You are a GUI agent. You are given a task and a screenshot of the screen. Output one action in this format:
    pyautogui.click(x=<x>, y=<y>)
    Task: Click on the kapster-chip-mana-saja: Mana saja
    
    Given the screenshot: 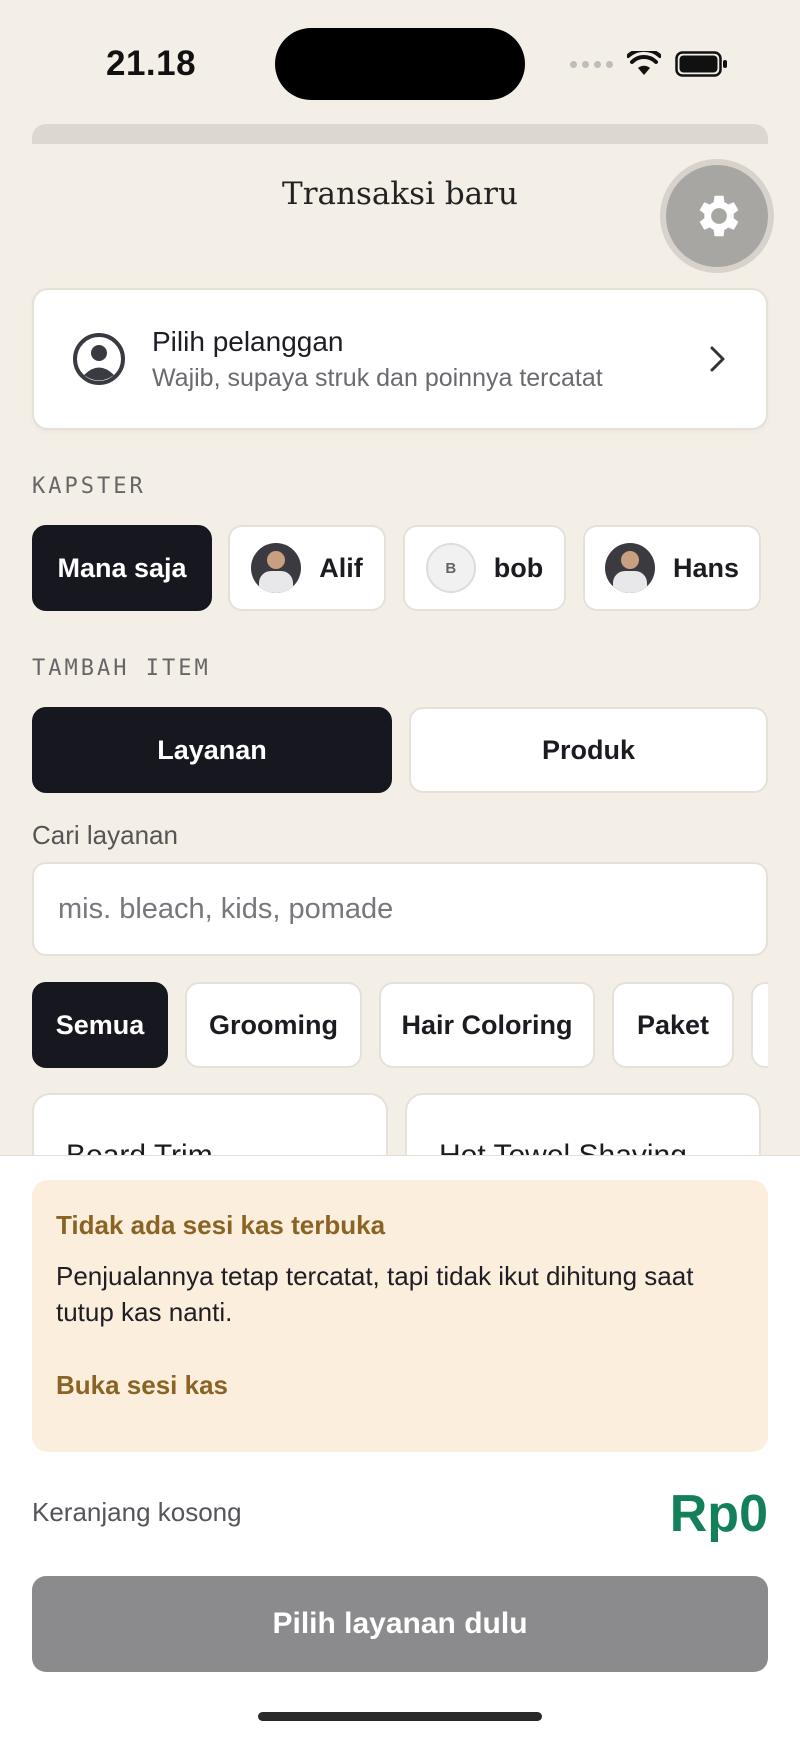 What is the action you would take?
    pyautogui.click(x=122, y=568)
    